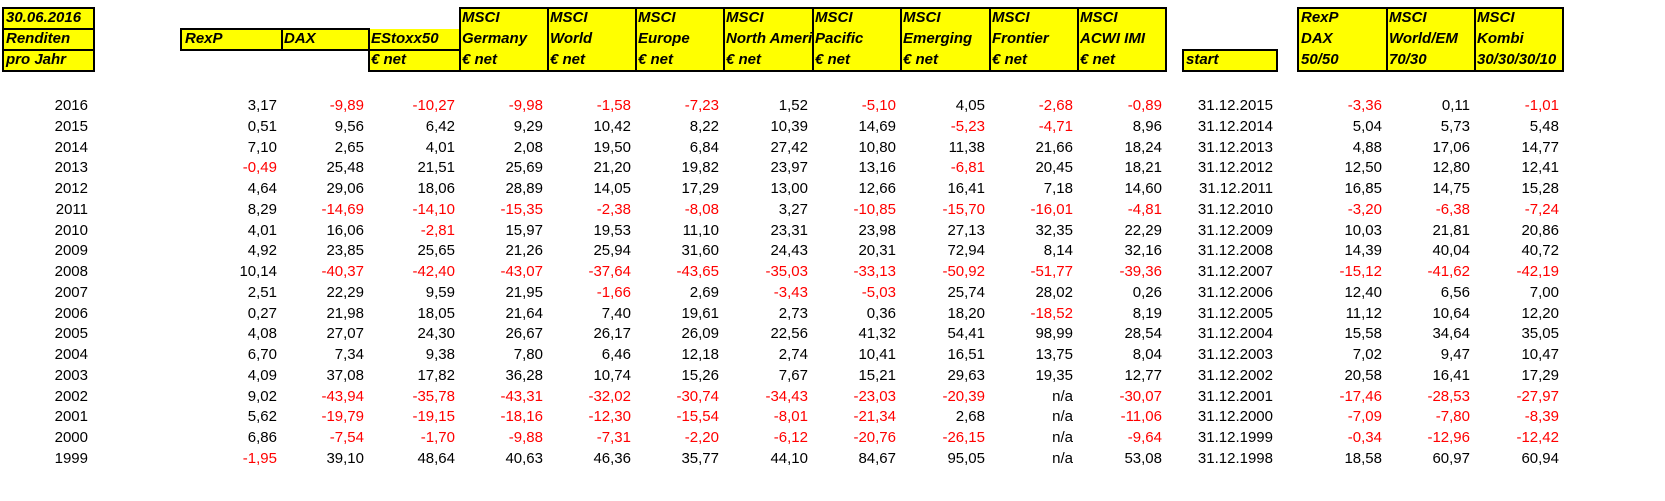 The width and height of the screenshot is (1665, 501). I want to click on value-cell: -23,03, so click(856, 397).